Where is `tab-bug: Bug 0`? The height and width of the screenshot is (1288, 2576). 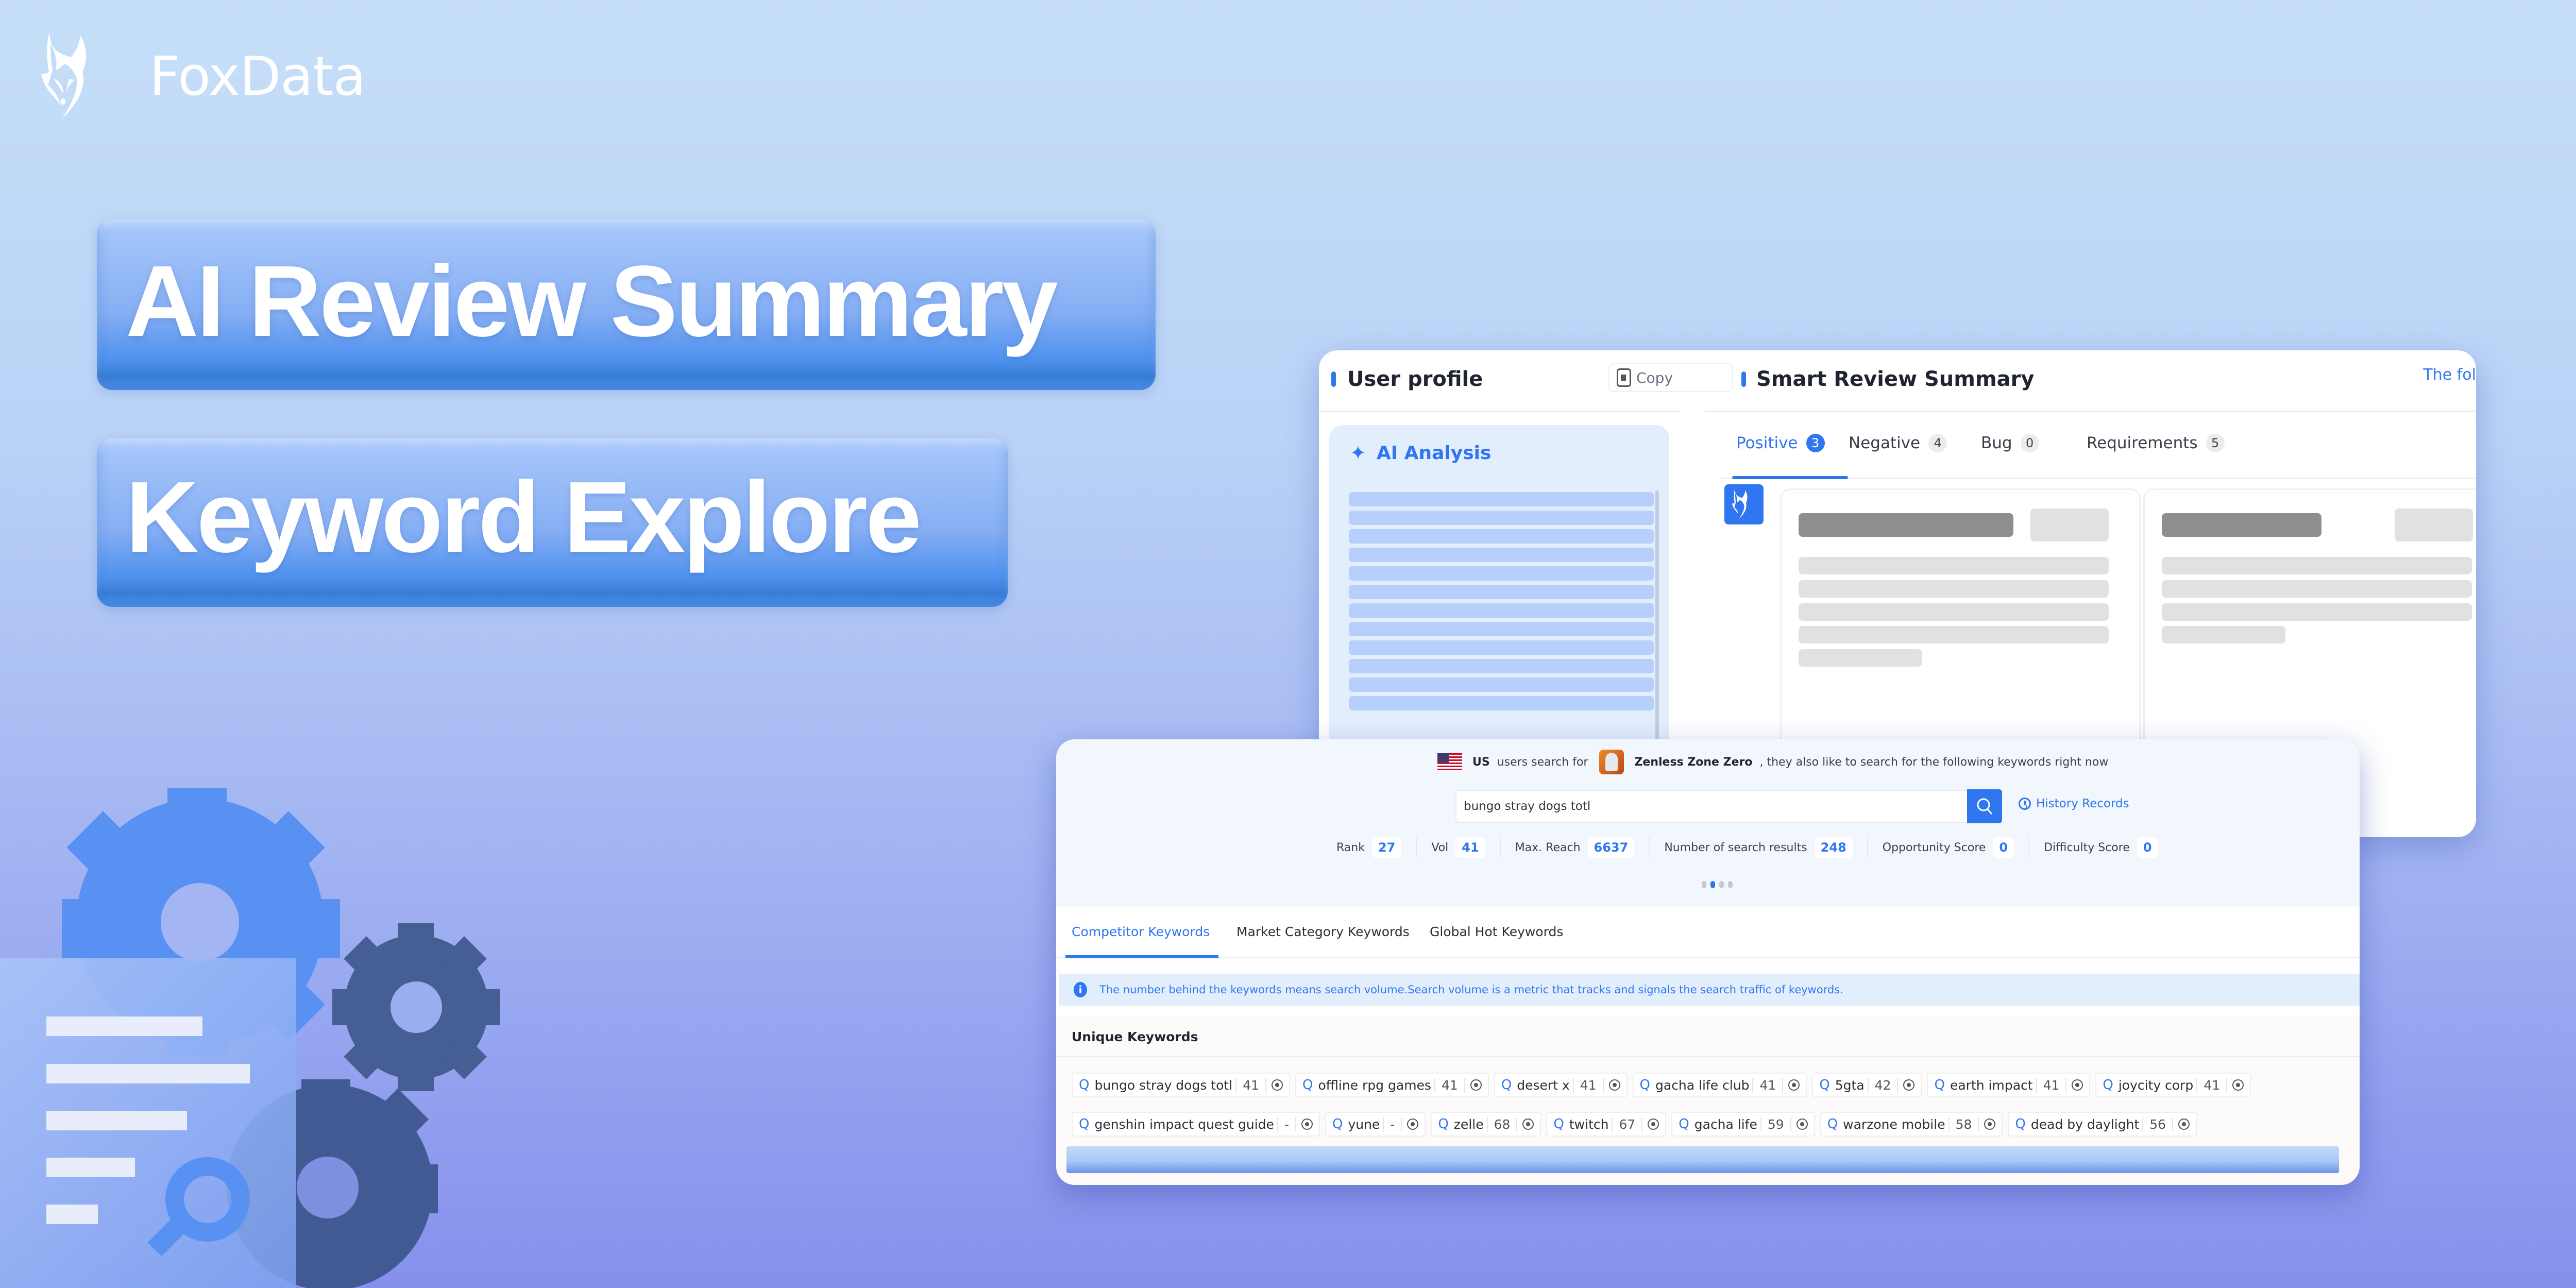 tab-bug: Bug 0 is located at coordinates (2010, 443).